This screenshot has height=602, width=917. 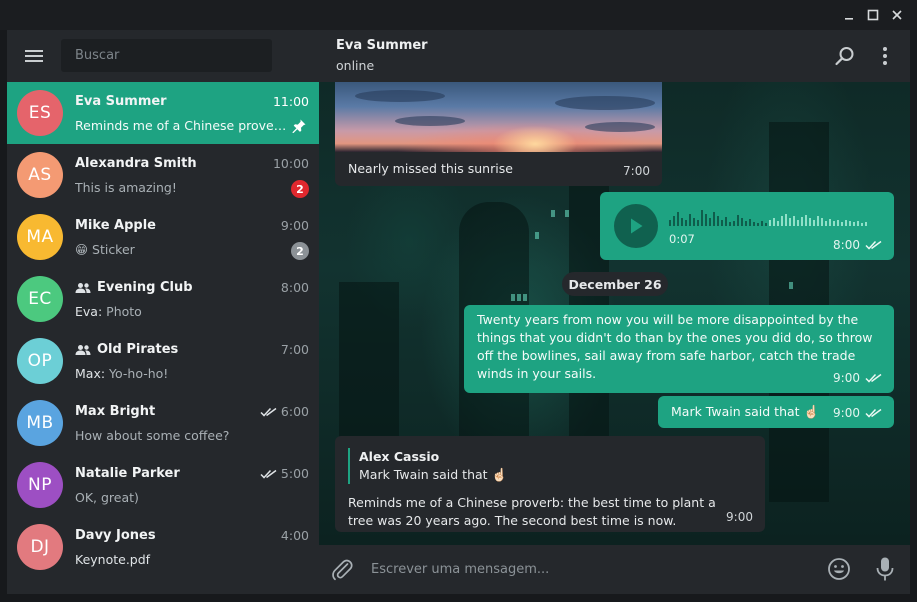 I want to click on chat-time: 9:00, so click(x=294, y=225).